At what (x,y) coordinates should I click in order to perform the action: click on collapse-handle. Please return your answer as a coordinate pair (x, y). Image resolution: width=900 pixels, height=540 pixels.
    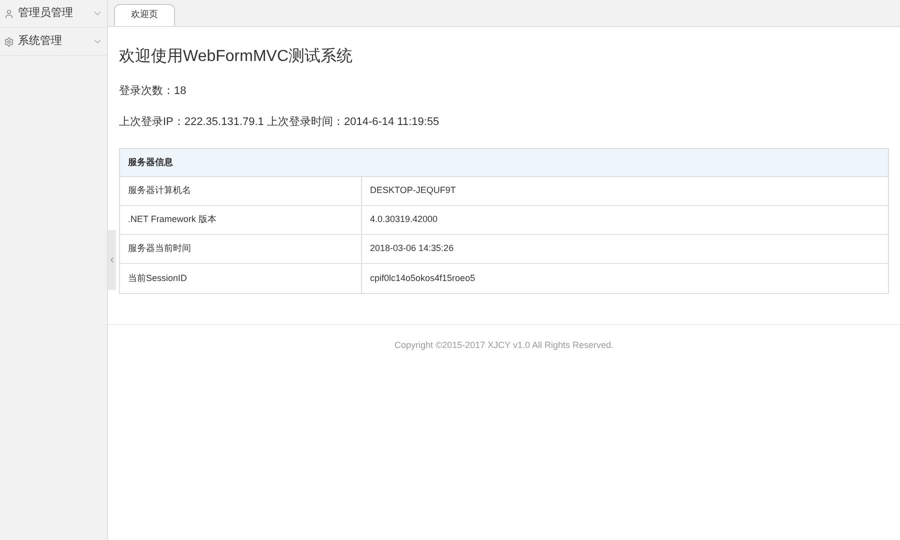
    Looking at the image, I should click on (112, 260).